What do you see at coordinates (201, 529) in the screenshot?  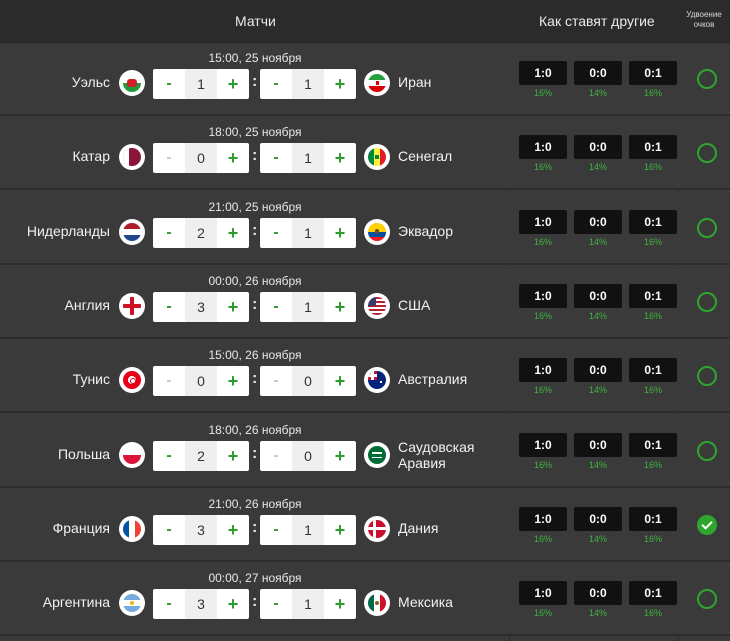 I see `home-score-stepper: -3 +` at bounding box center [201, 529].